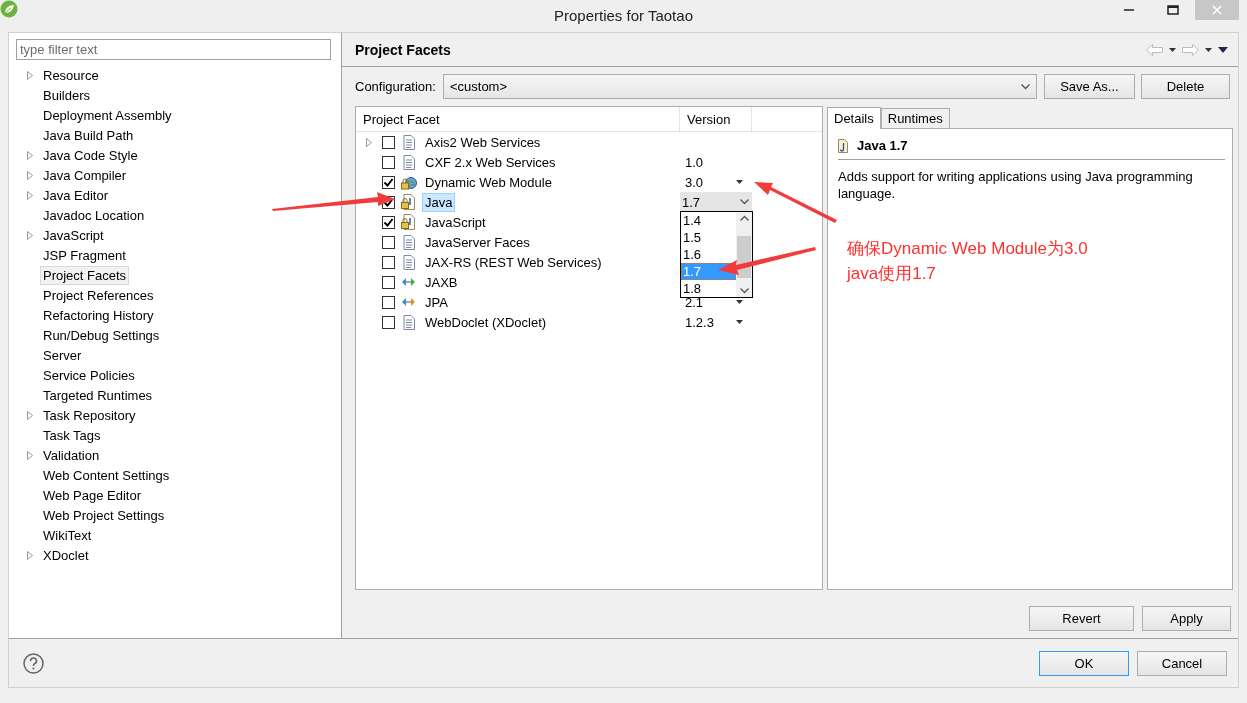 The height and width of the screenshot is (703, 1247). I want to click on tree-item: JavaScript, so click(73, 235).